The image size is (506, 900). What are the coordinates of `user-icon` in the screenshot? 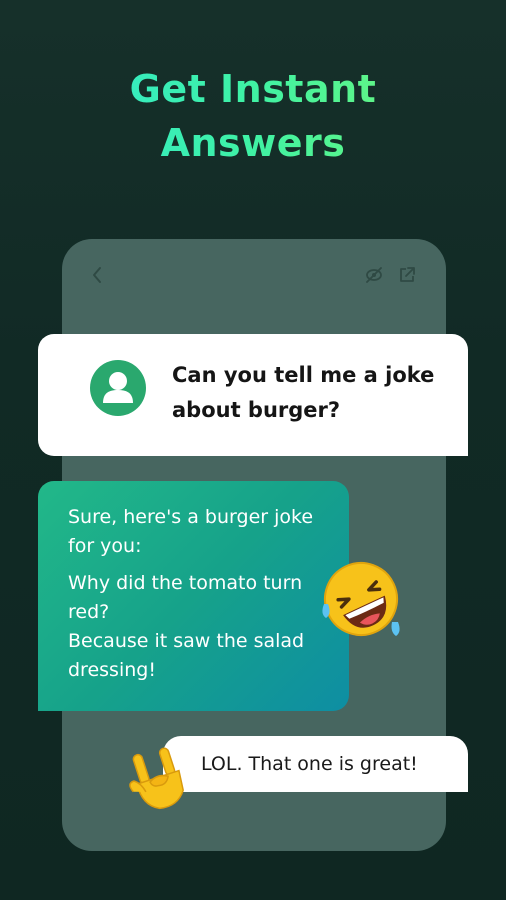 It's located at (118, 388).